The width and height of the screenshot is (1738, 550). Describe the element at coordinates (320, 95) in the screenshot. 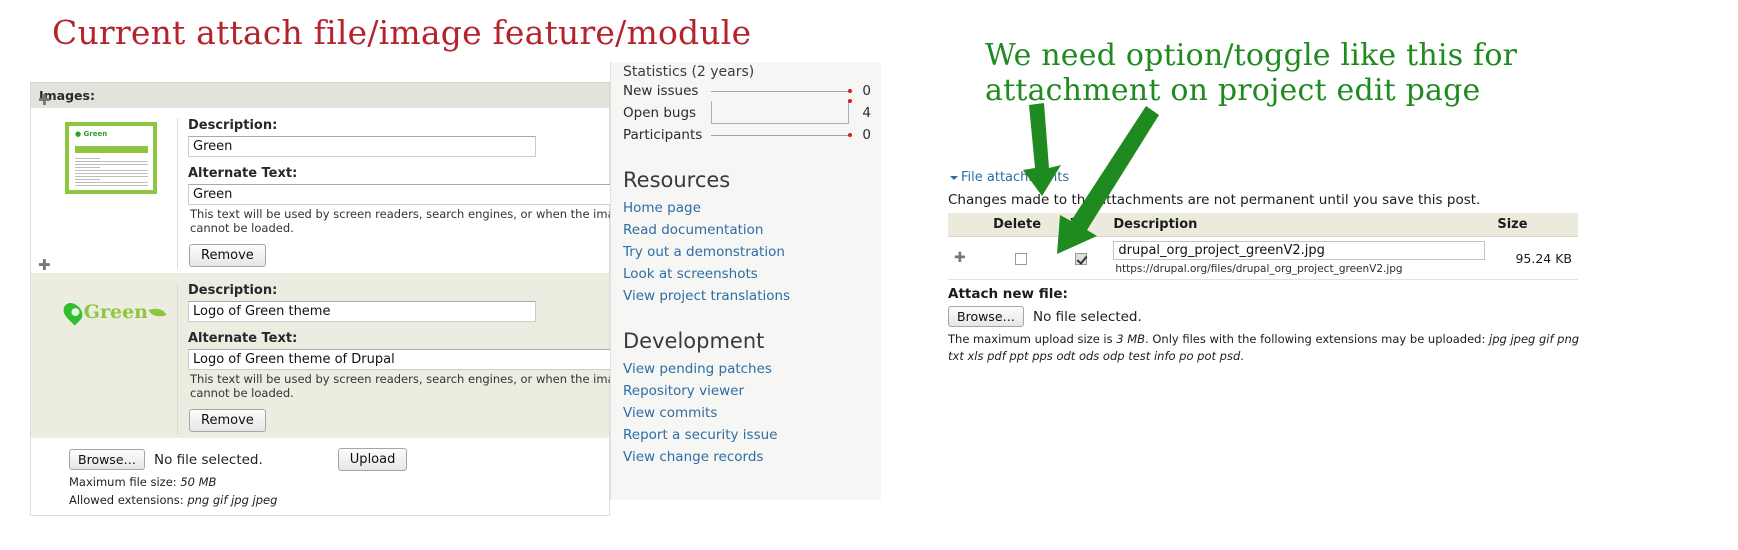

I see `images-header: Images:` at that location.